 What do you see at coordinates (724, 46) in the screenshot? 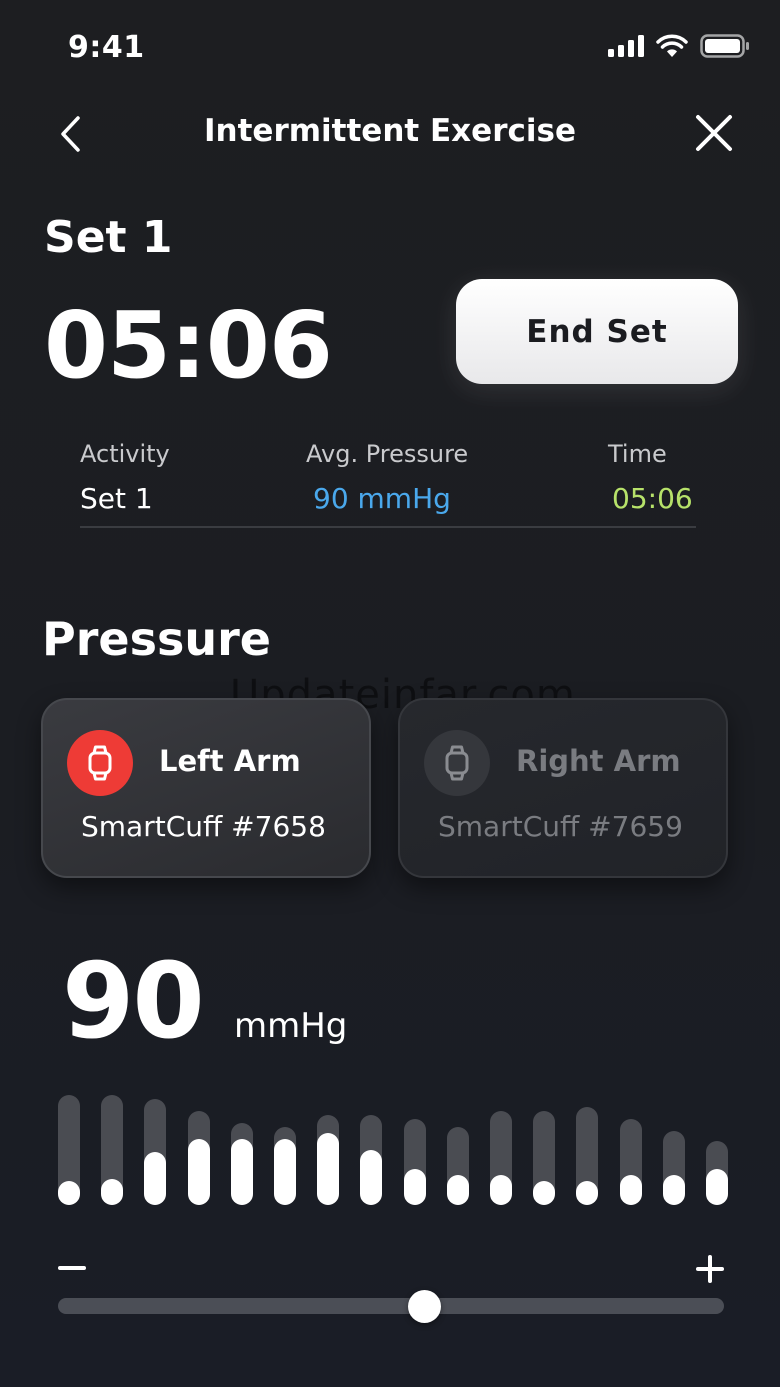
I see `battery-icon` at bounding box center [724, 46].